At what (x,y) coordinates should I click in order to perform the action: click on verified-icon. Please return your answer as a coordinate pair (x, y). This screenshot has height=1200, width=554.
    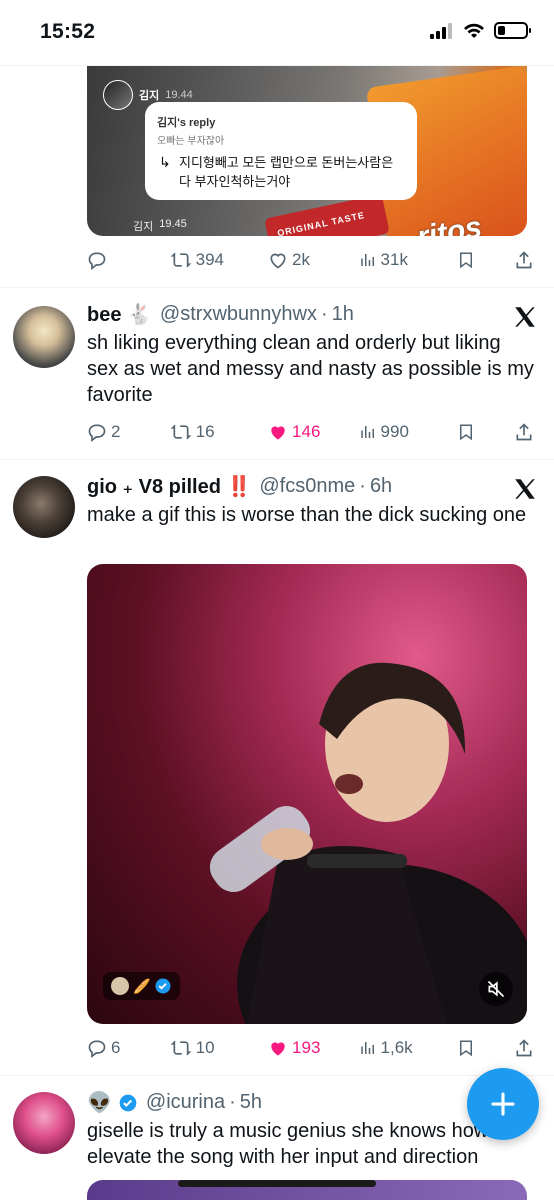
    Looking at the image, I should click on (128, 1102).